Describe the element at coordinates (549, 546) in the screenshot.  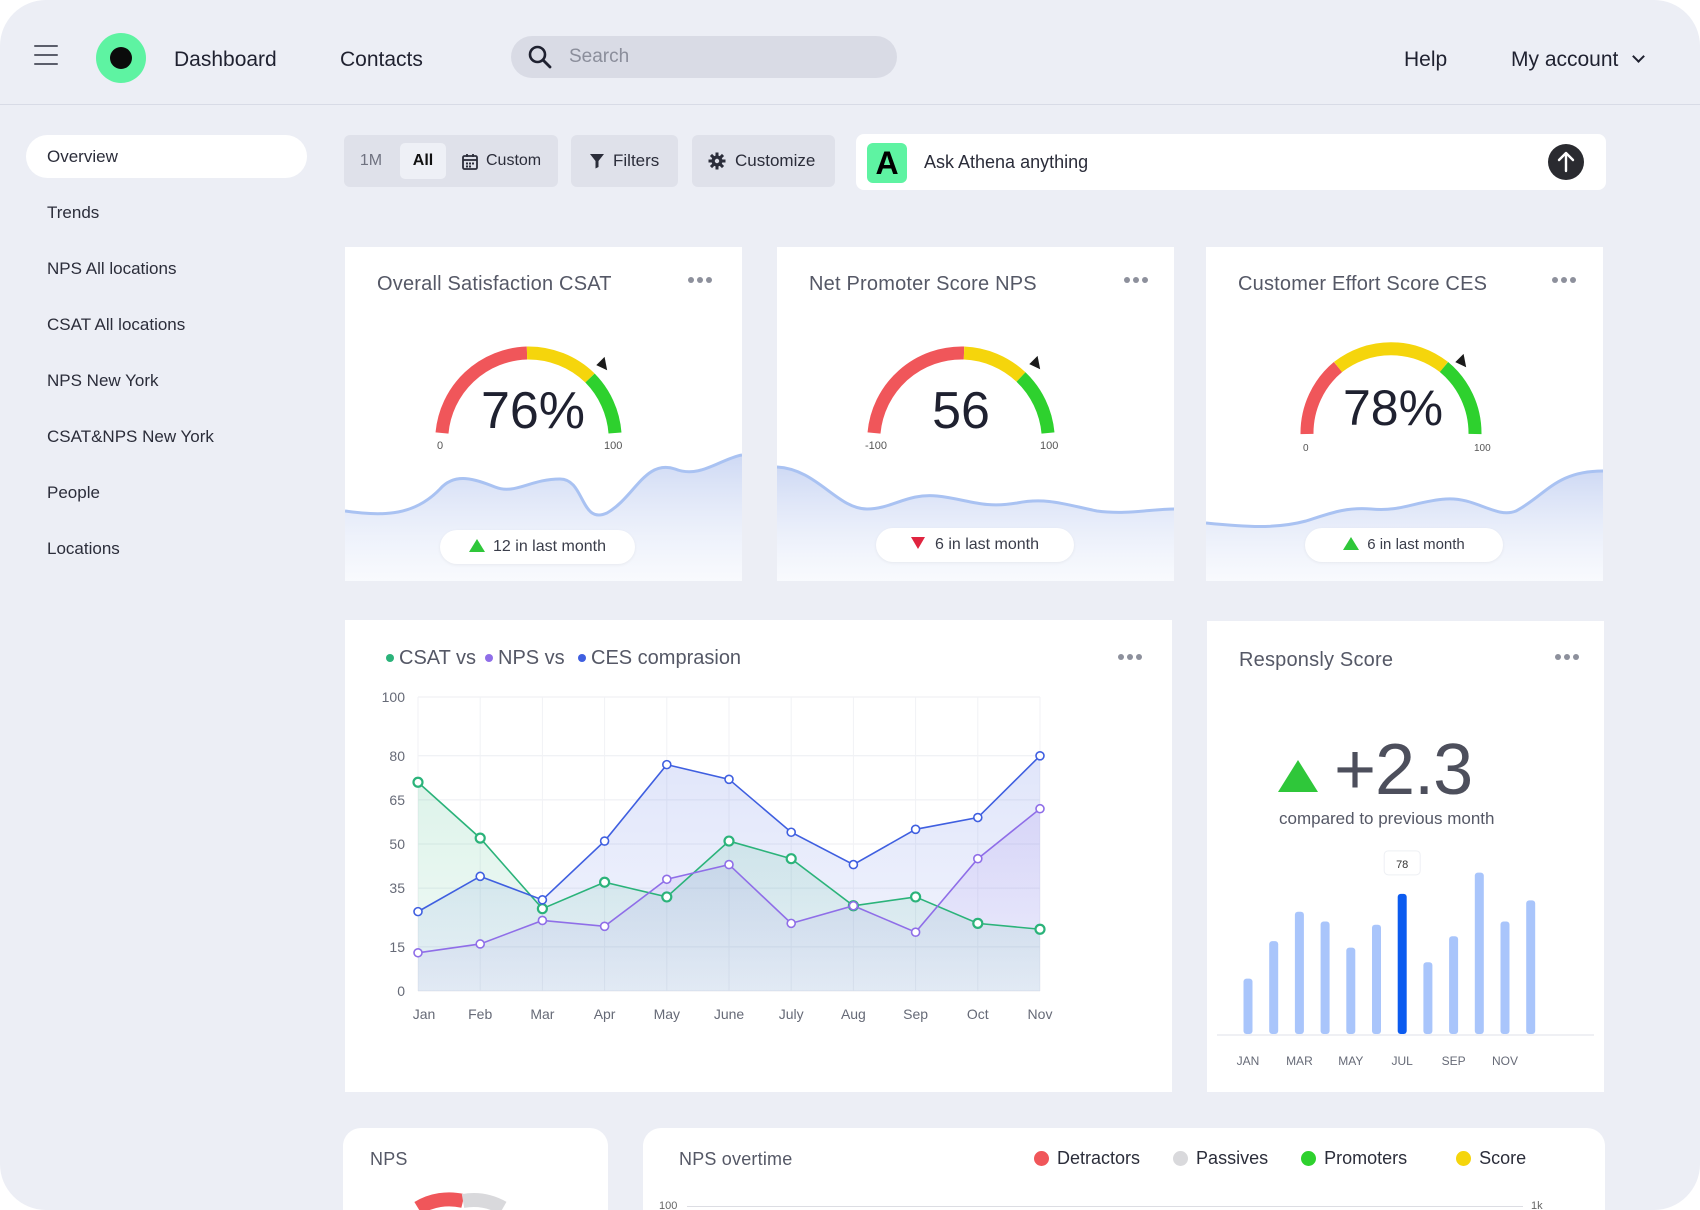
I see `csat-change: 12 in last month` at that location.